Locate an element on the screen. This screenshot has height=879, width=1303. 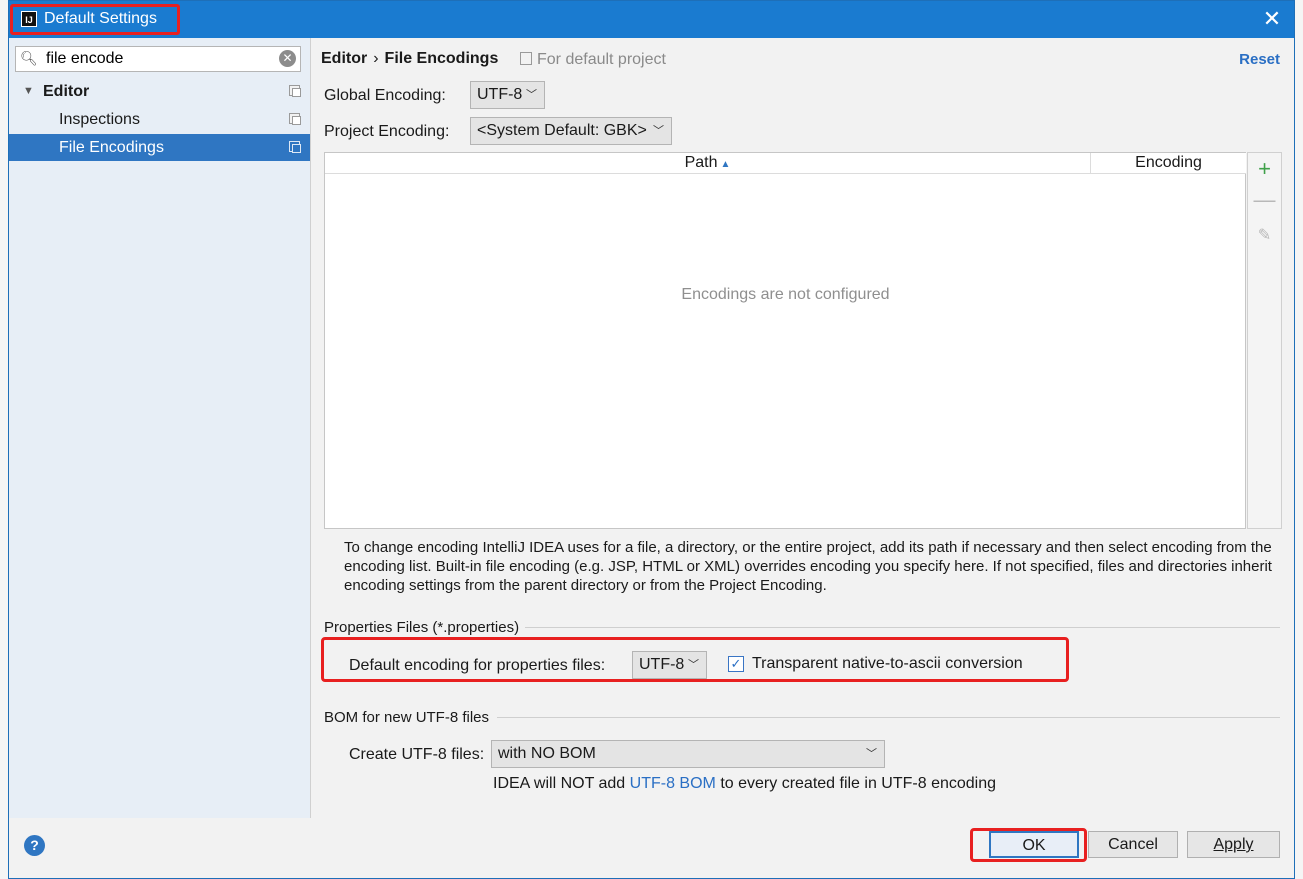
breadcrumb-current: File Encodings is located at coordinates (441, 58).